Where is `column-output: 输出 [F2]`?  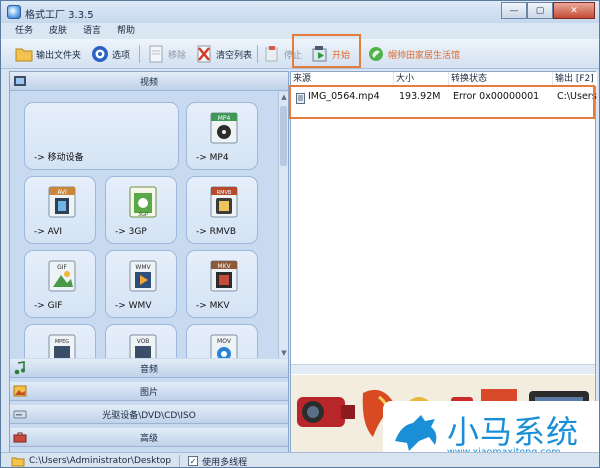 column-output: 输出 [F2] is located at coordinates (575, 79).